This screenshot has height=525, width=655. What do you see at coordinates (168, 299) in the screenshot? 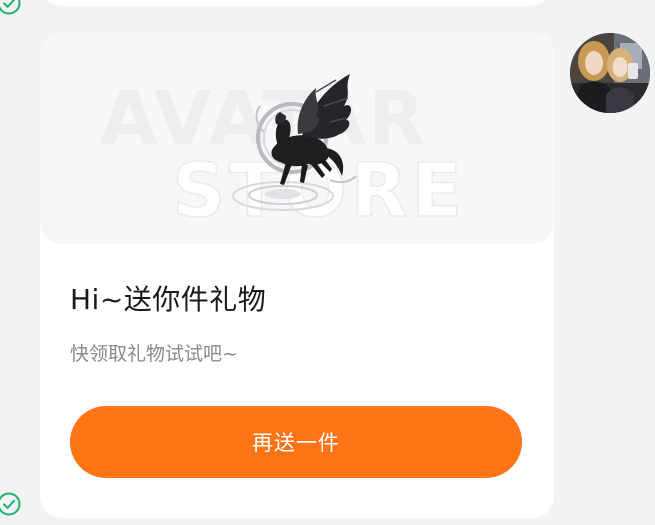
I see `gift-title: Hi~送你件礼物` at bounding box center [168, 299].